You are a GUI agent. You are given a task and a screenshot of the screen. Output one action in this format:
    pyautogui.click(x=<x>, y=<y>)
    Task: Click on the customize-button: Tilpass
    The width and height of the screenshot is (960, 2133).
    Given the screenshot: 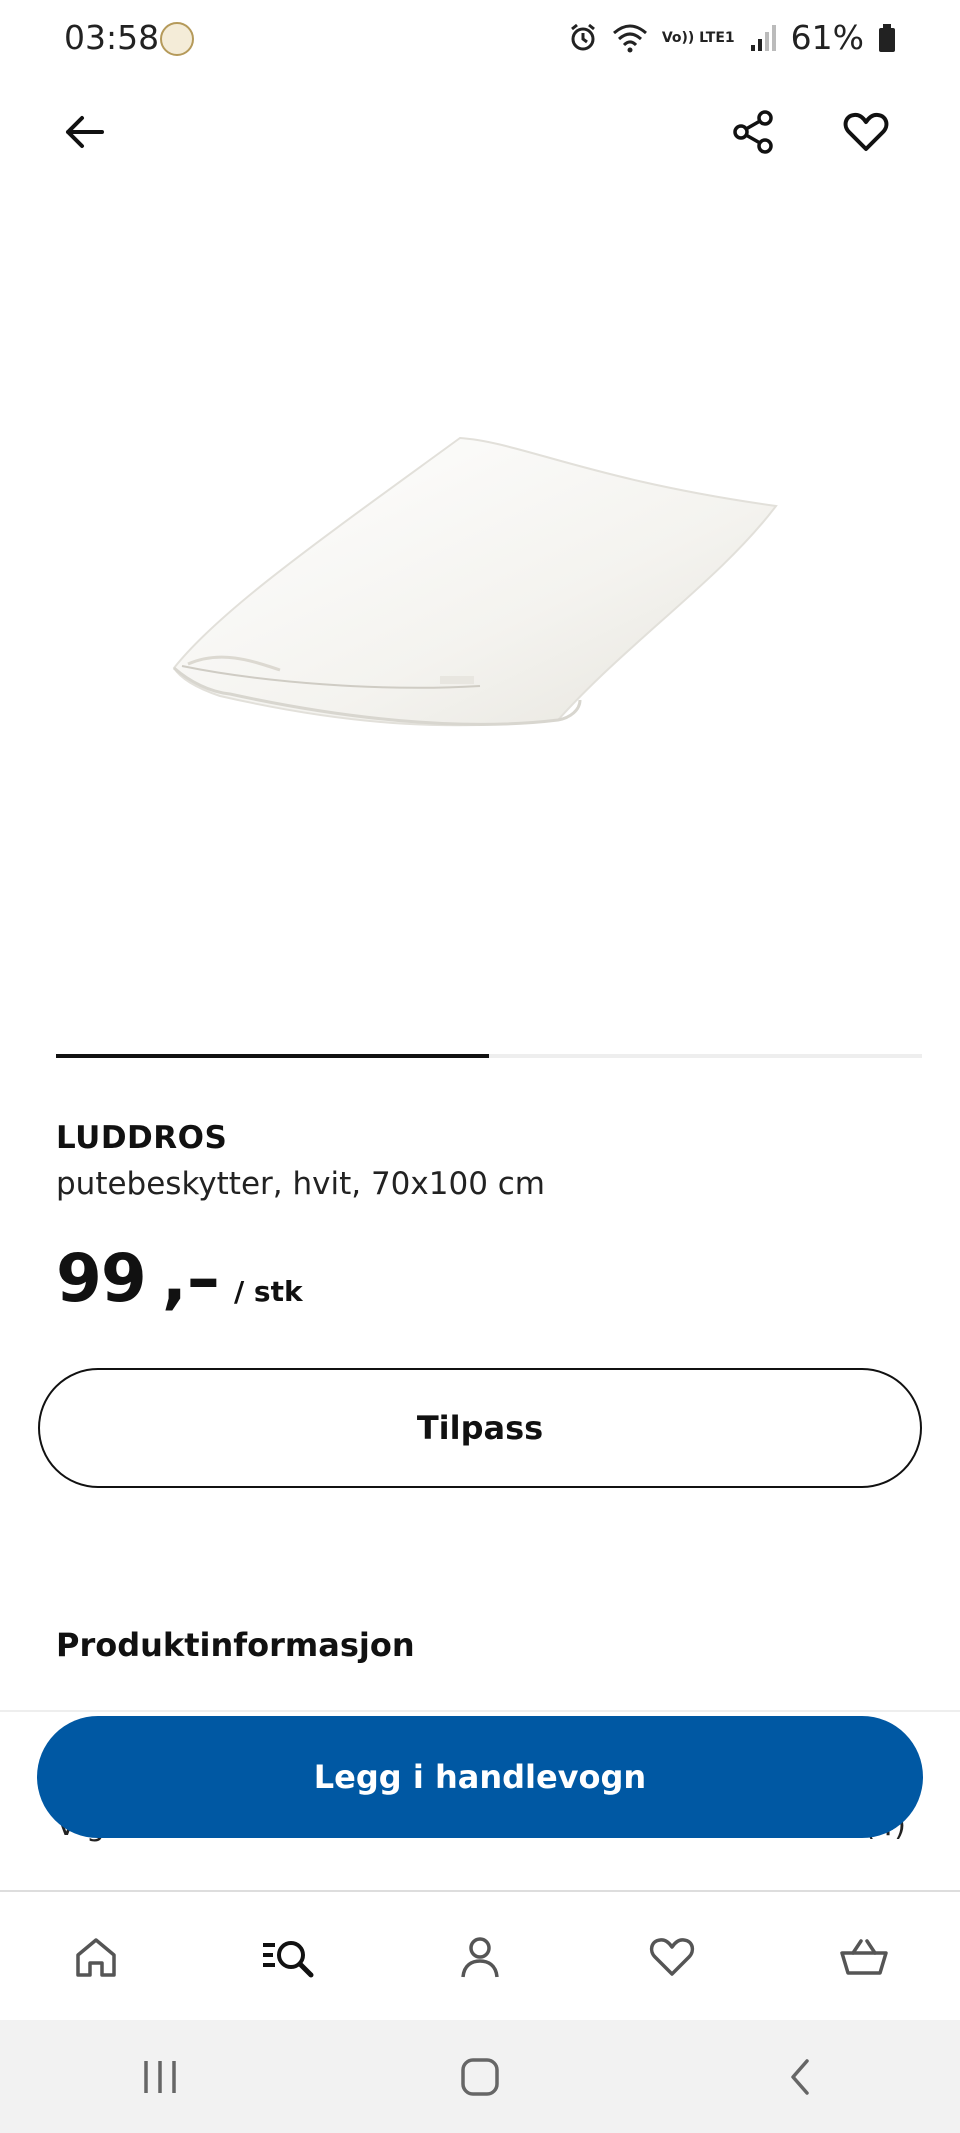 What is the action you would take?
    pyautogui.click(x=480, y=1428)
    